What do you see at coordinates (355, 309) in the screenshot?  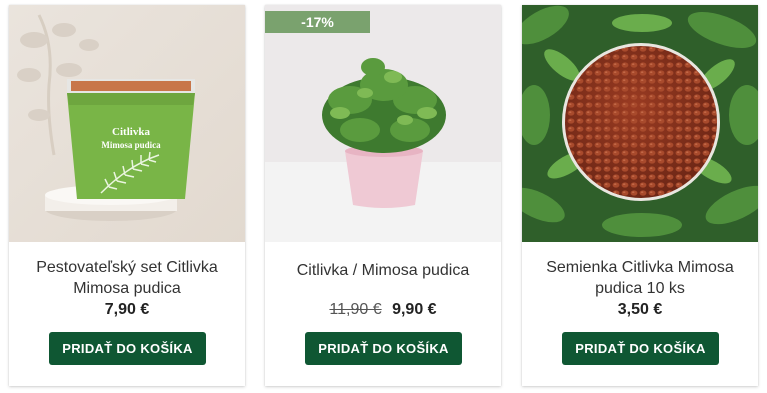 I see `old-price: 11,90 €` at bounding box center [355, 309].